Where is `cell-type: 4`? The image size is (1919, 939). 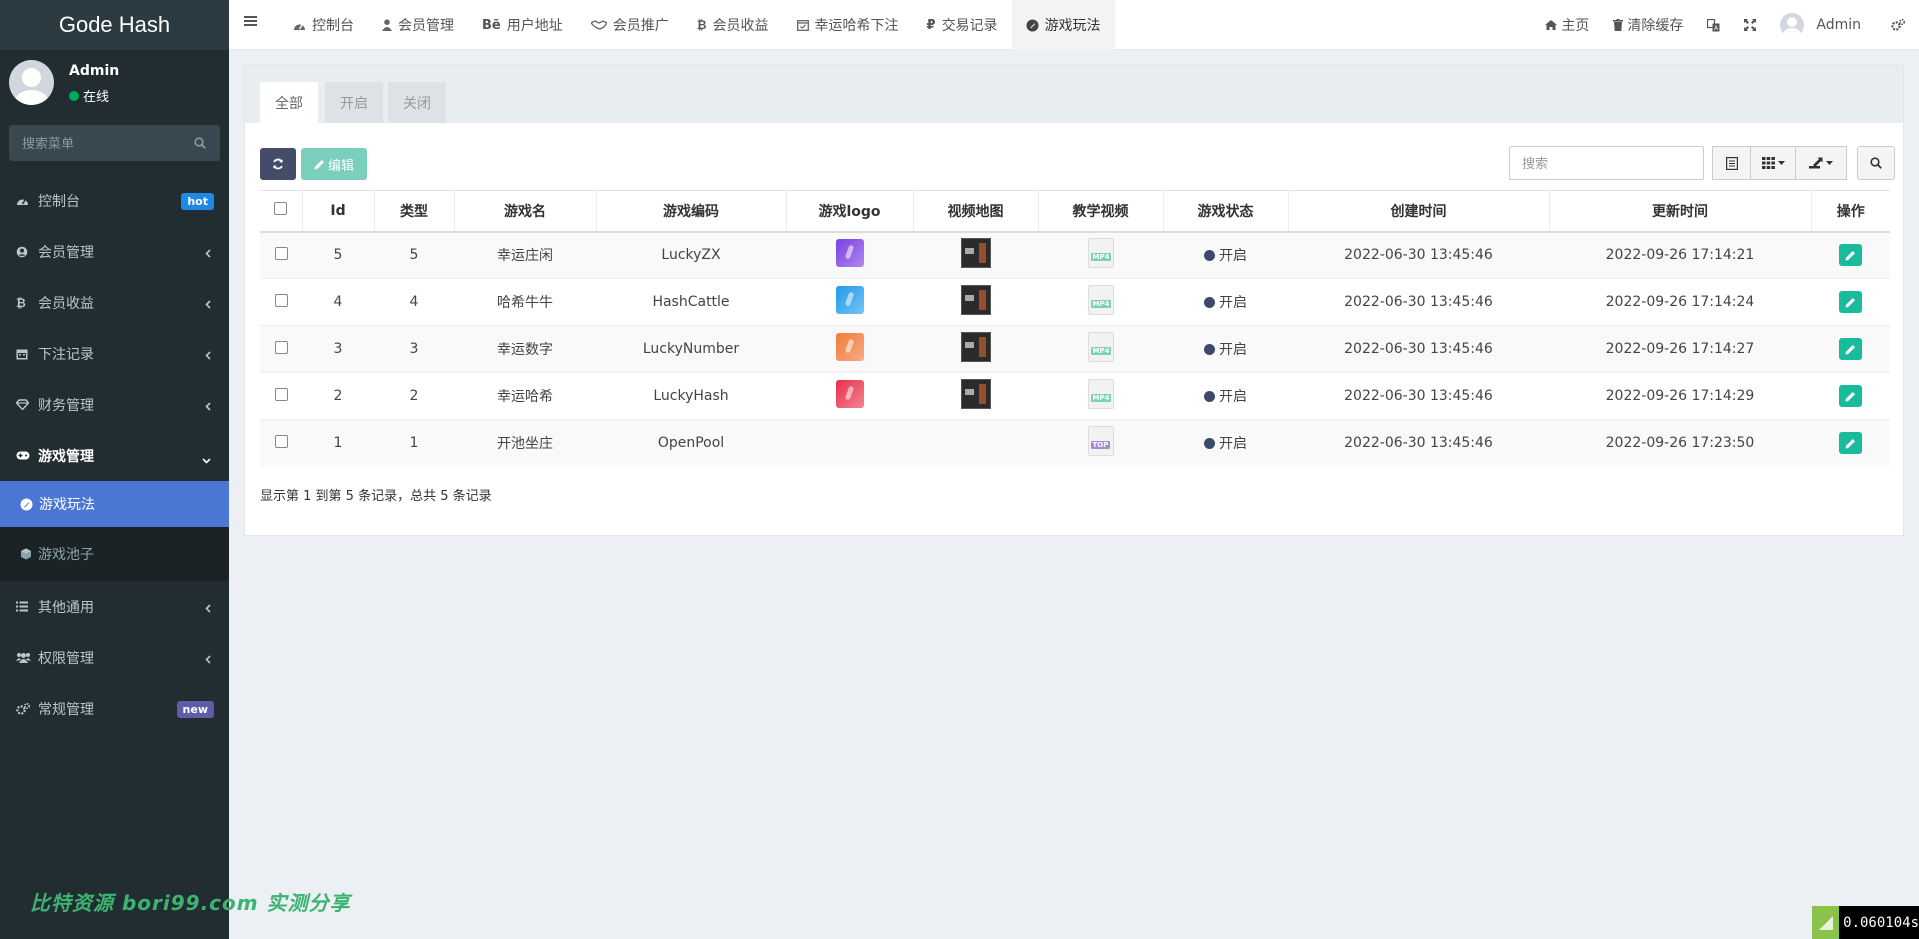
cell-type: 4 is located at coordinates (414, 302).